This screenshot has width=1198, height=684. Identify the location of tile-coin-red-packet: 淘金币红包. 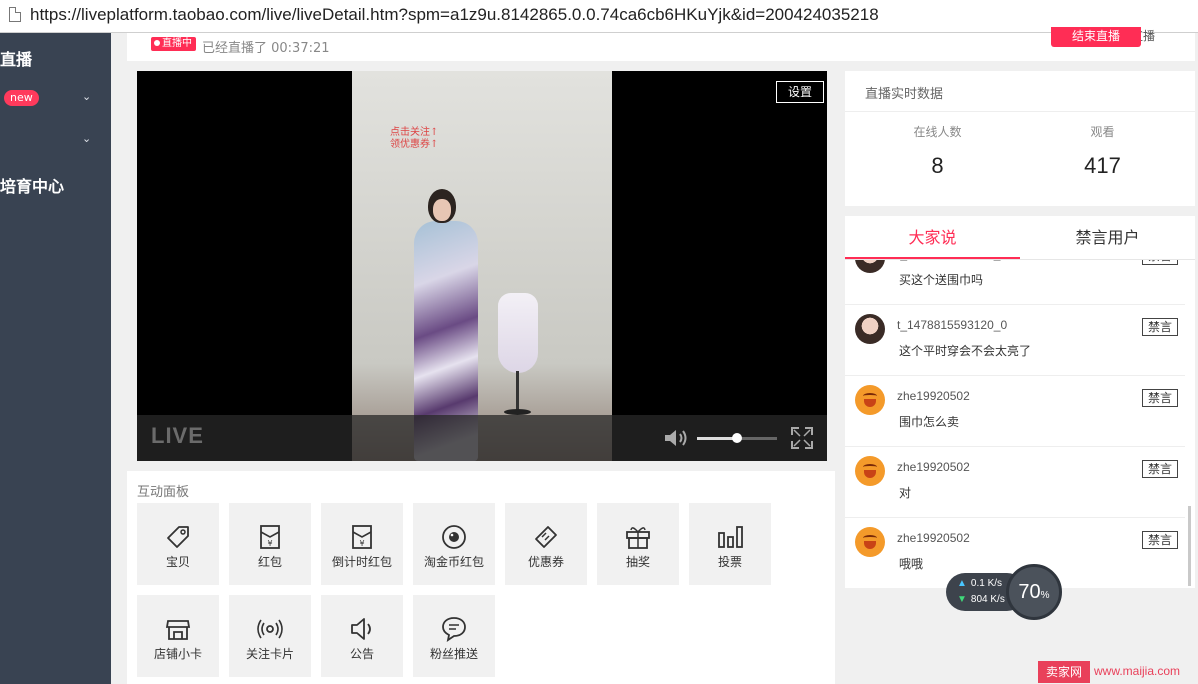
(454, 544).